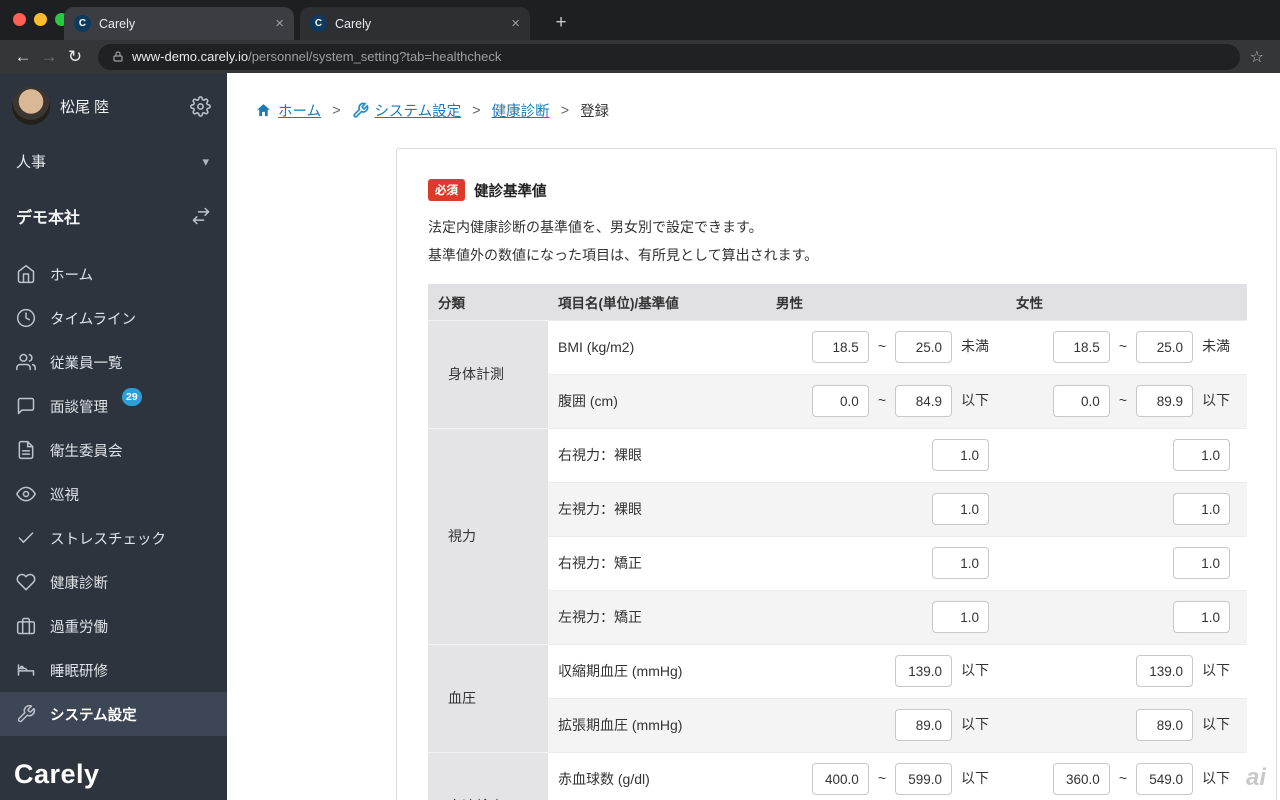  I want to click on rbc-female-min-input, so click(1081, 779).